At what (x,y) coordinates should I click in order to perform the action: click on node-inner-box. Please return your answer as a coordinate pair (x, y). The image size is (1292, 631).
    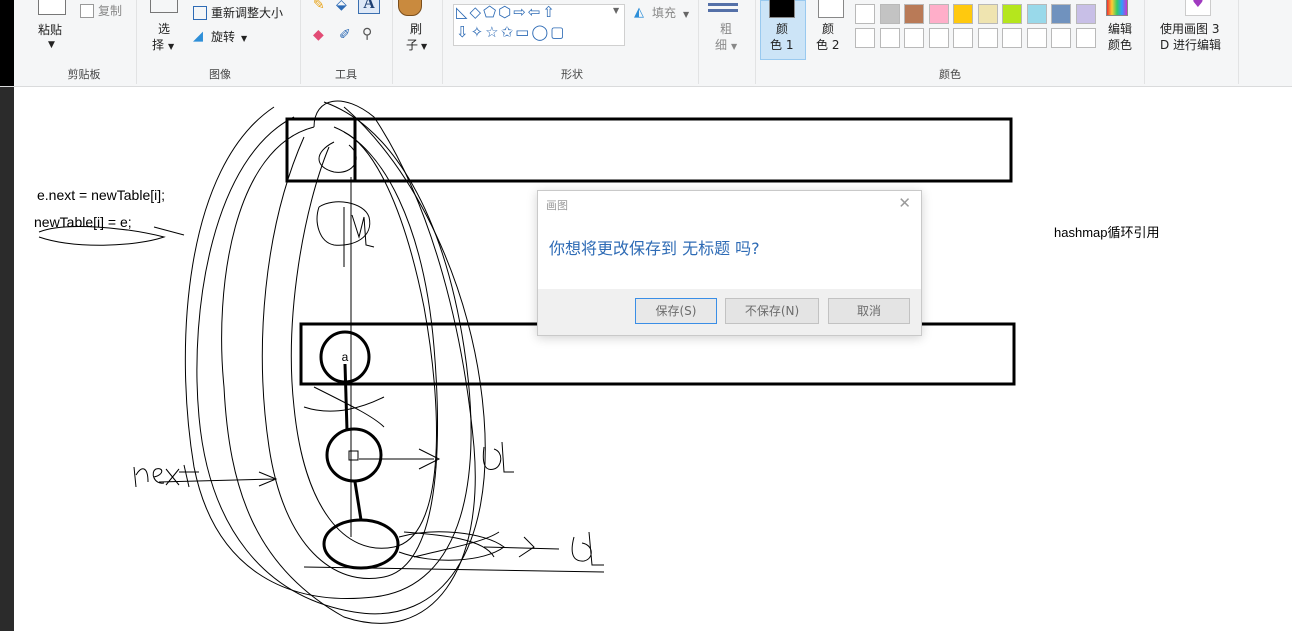
    Looking at the image, I should click on (353, 455).